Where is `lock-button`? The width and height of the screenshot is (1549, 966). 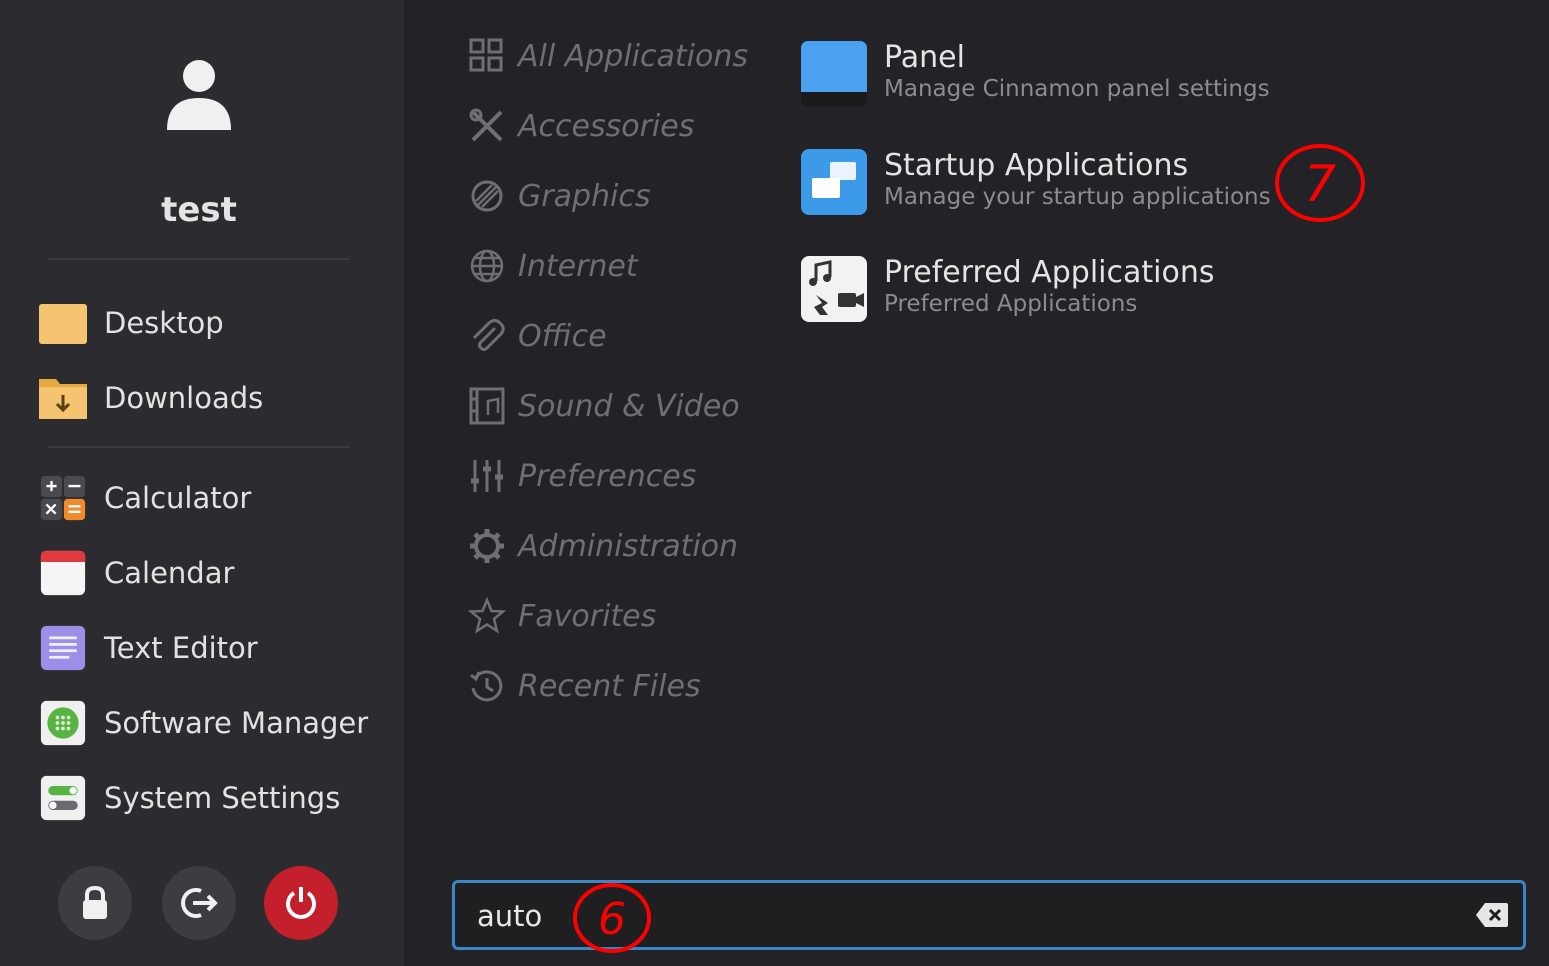 lock-button is located at coordinates (95, 903).